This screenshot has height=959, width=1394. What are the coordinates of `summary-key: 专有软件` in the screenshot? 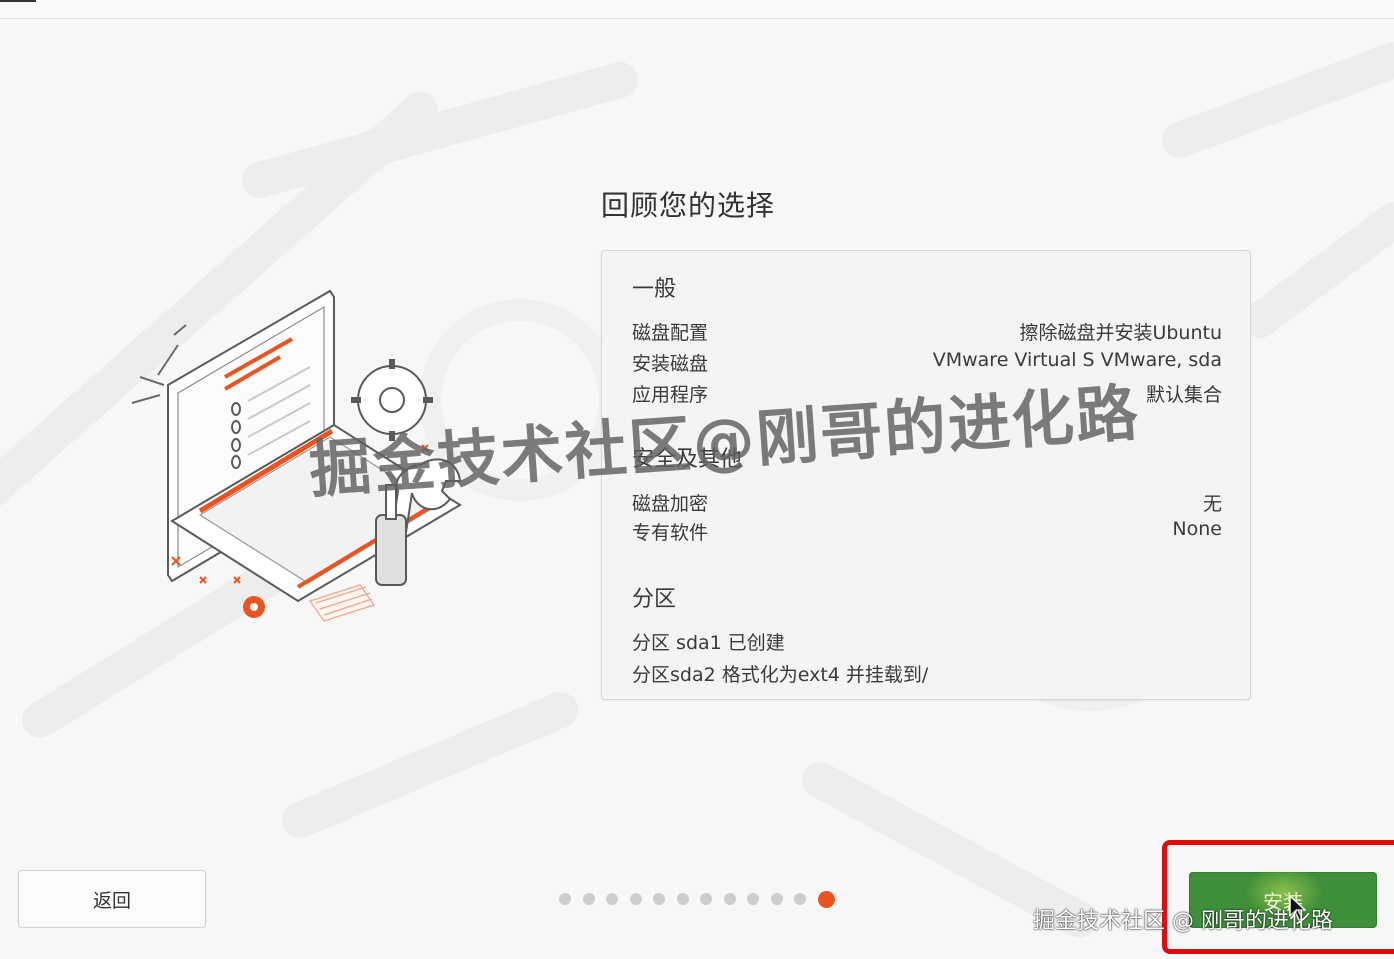 It's located at (670, 533).